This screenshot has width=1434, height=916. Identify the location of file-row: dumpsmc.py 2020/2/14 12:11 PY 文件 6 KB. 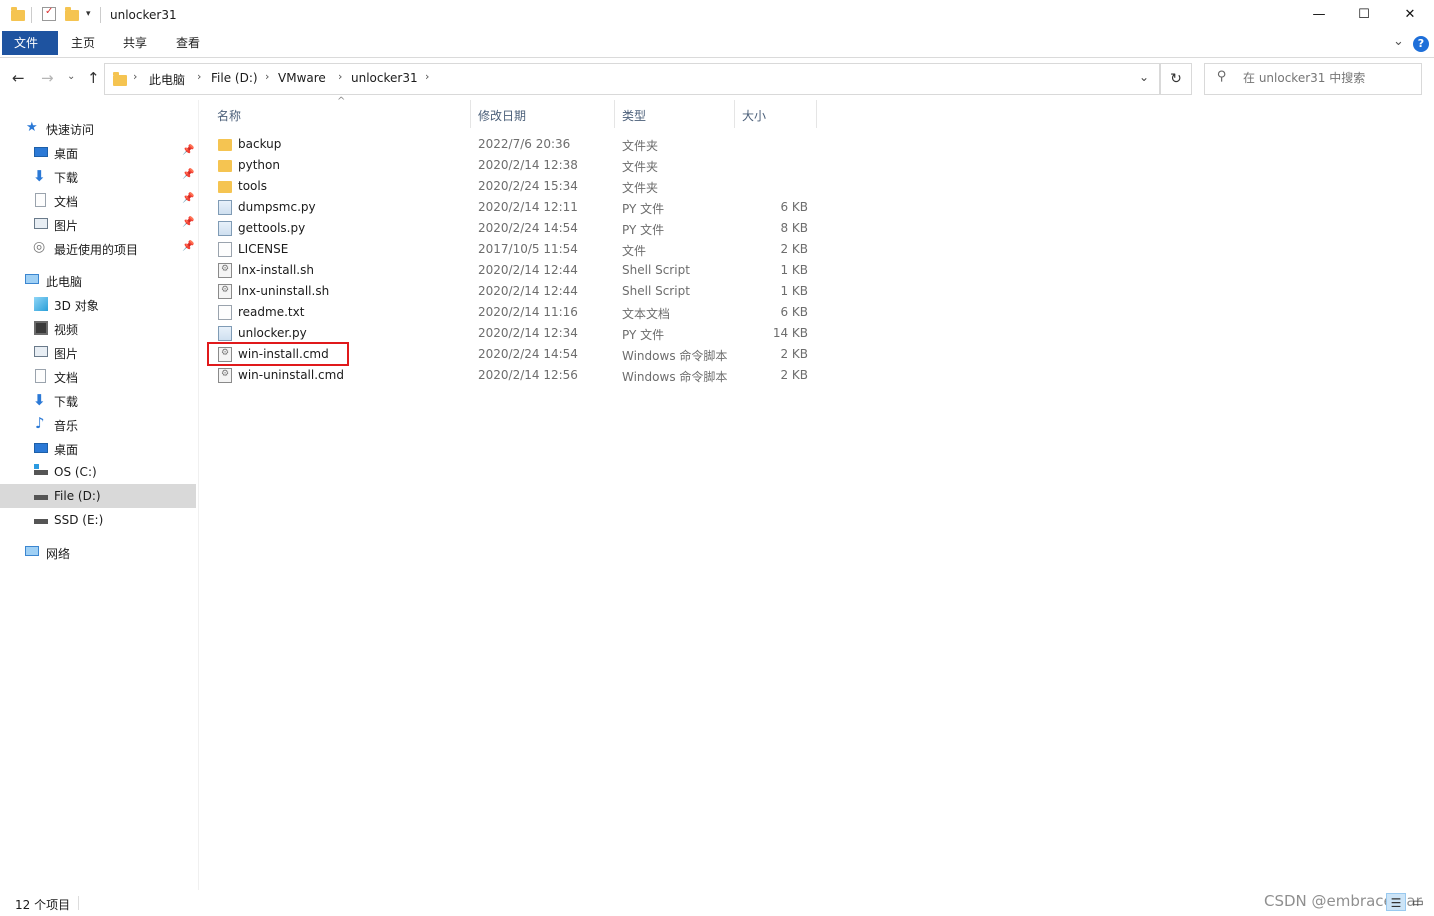
(513, 207).